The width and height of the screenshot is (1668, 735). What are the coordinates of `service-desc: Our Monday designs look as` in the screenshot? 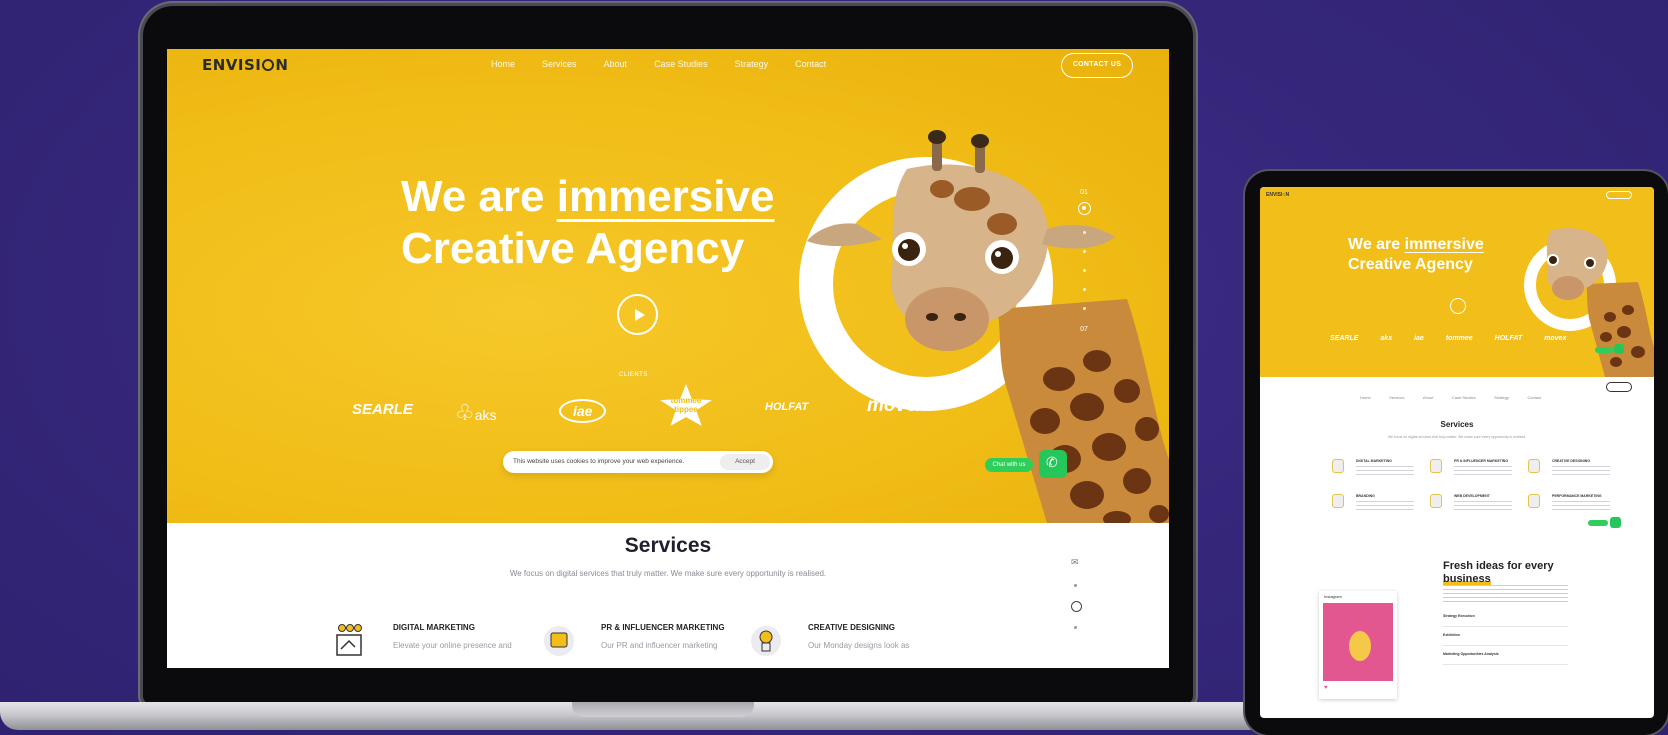 It's located at (859, 645).